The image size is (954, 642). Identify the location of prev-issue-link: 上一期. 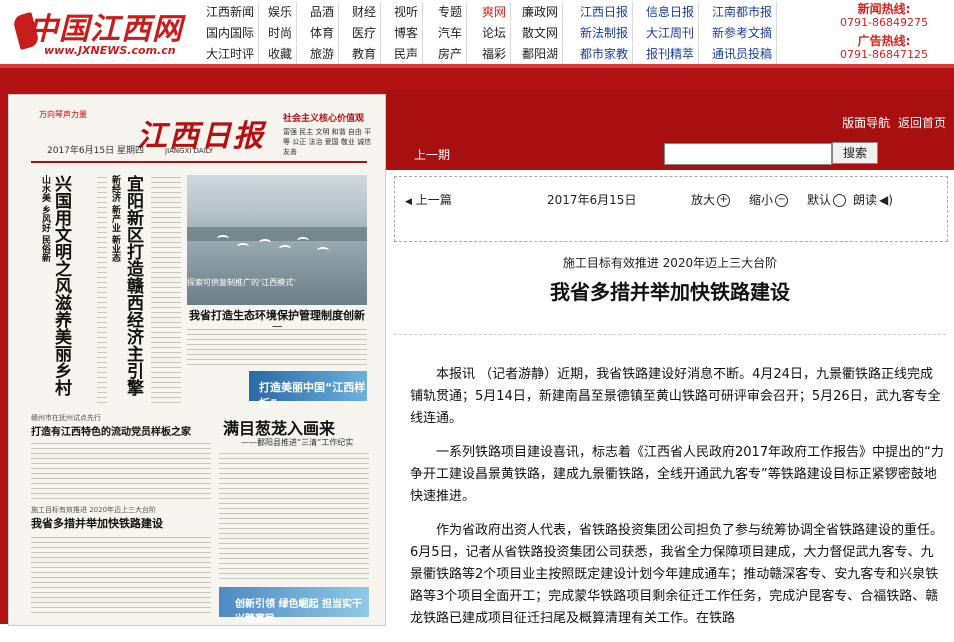
(432, 154).